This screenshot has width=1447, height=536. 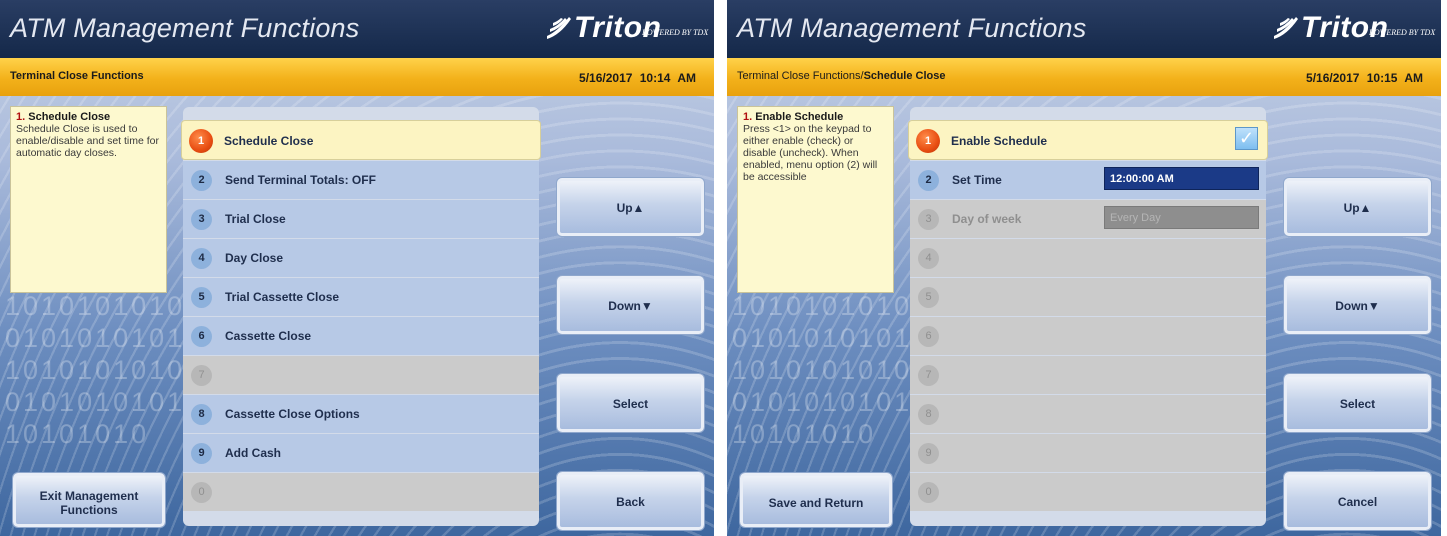 What do you see at coordinates (255, 219) in the screenshot?
I see `menu-item-label: Trial Close` at bounding box center [255, 219].